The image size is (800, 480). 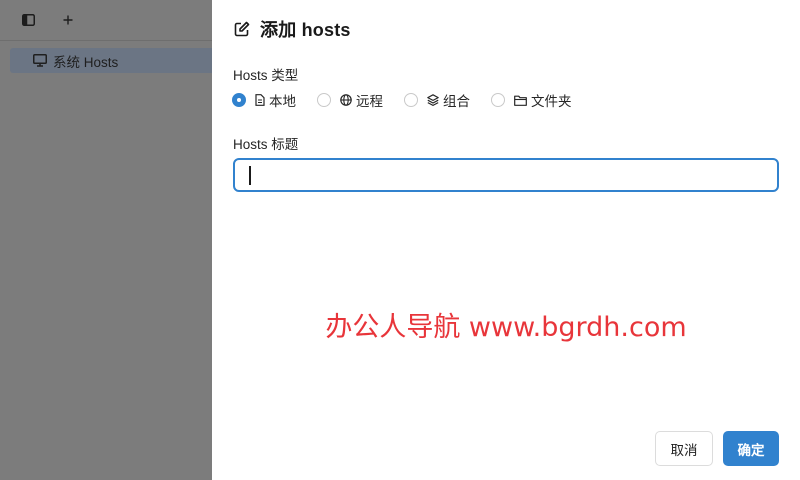 I want to click on globe-icon, so click(x=346, y=100).